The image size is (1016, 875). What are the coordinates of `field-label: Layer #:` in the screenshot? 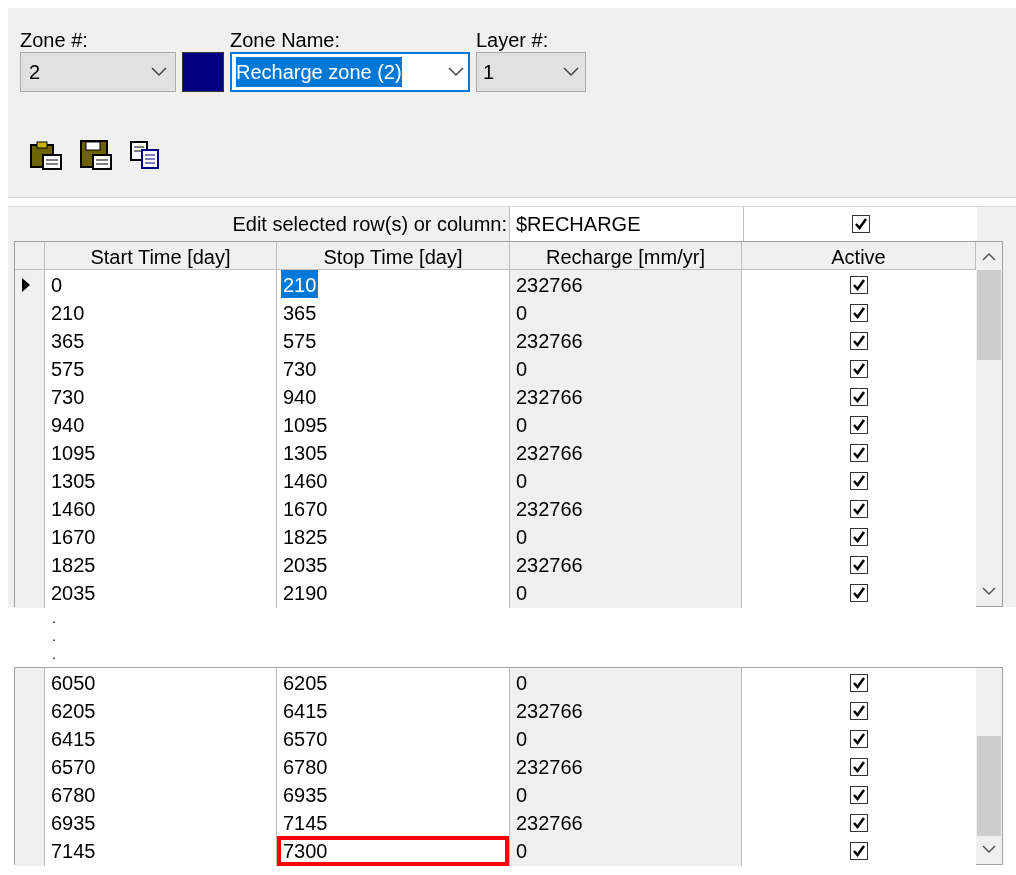 It's located at (513, 40).